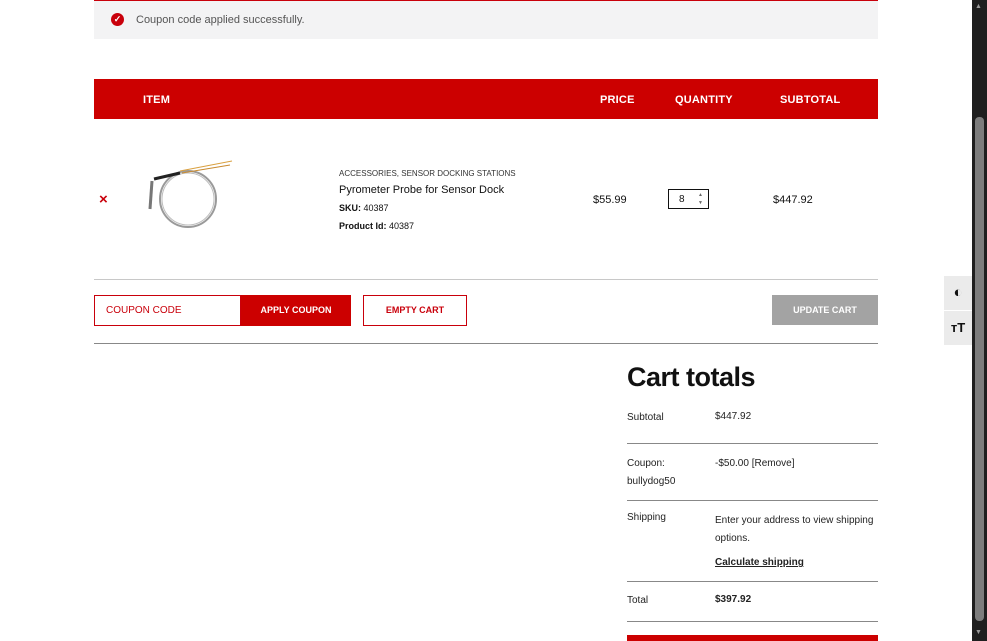 This screenshot has width=987, height=641. What do you see at coordinates (651, 473) in the screenshot?
I see `coupon-label: Coupon: bullydog50` at bounding box center [651, 473].